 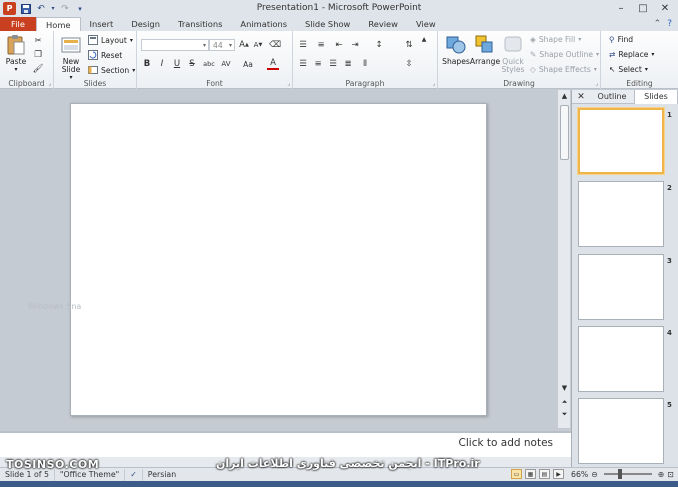 What do you see at coordinates (564, 414) in the screenshot?
I see `next-slide-icon: ⏷` at bounding box center [564, 414].